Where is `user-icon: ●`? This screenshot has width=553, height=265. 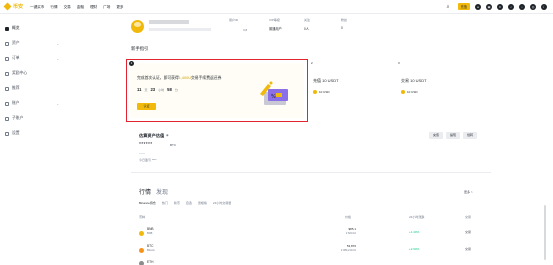 user-icon: ● is located at coordinates (478, 6).